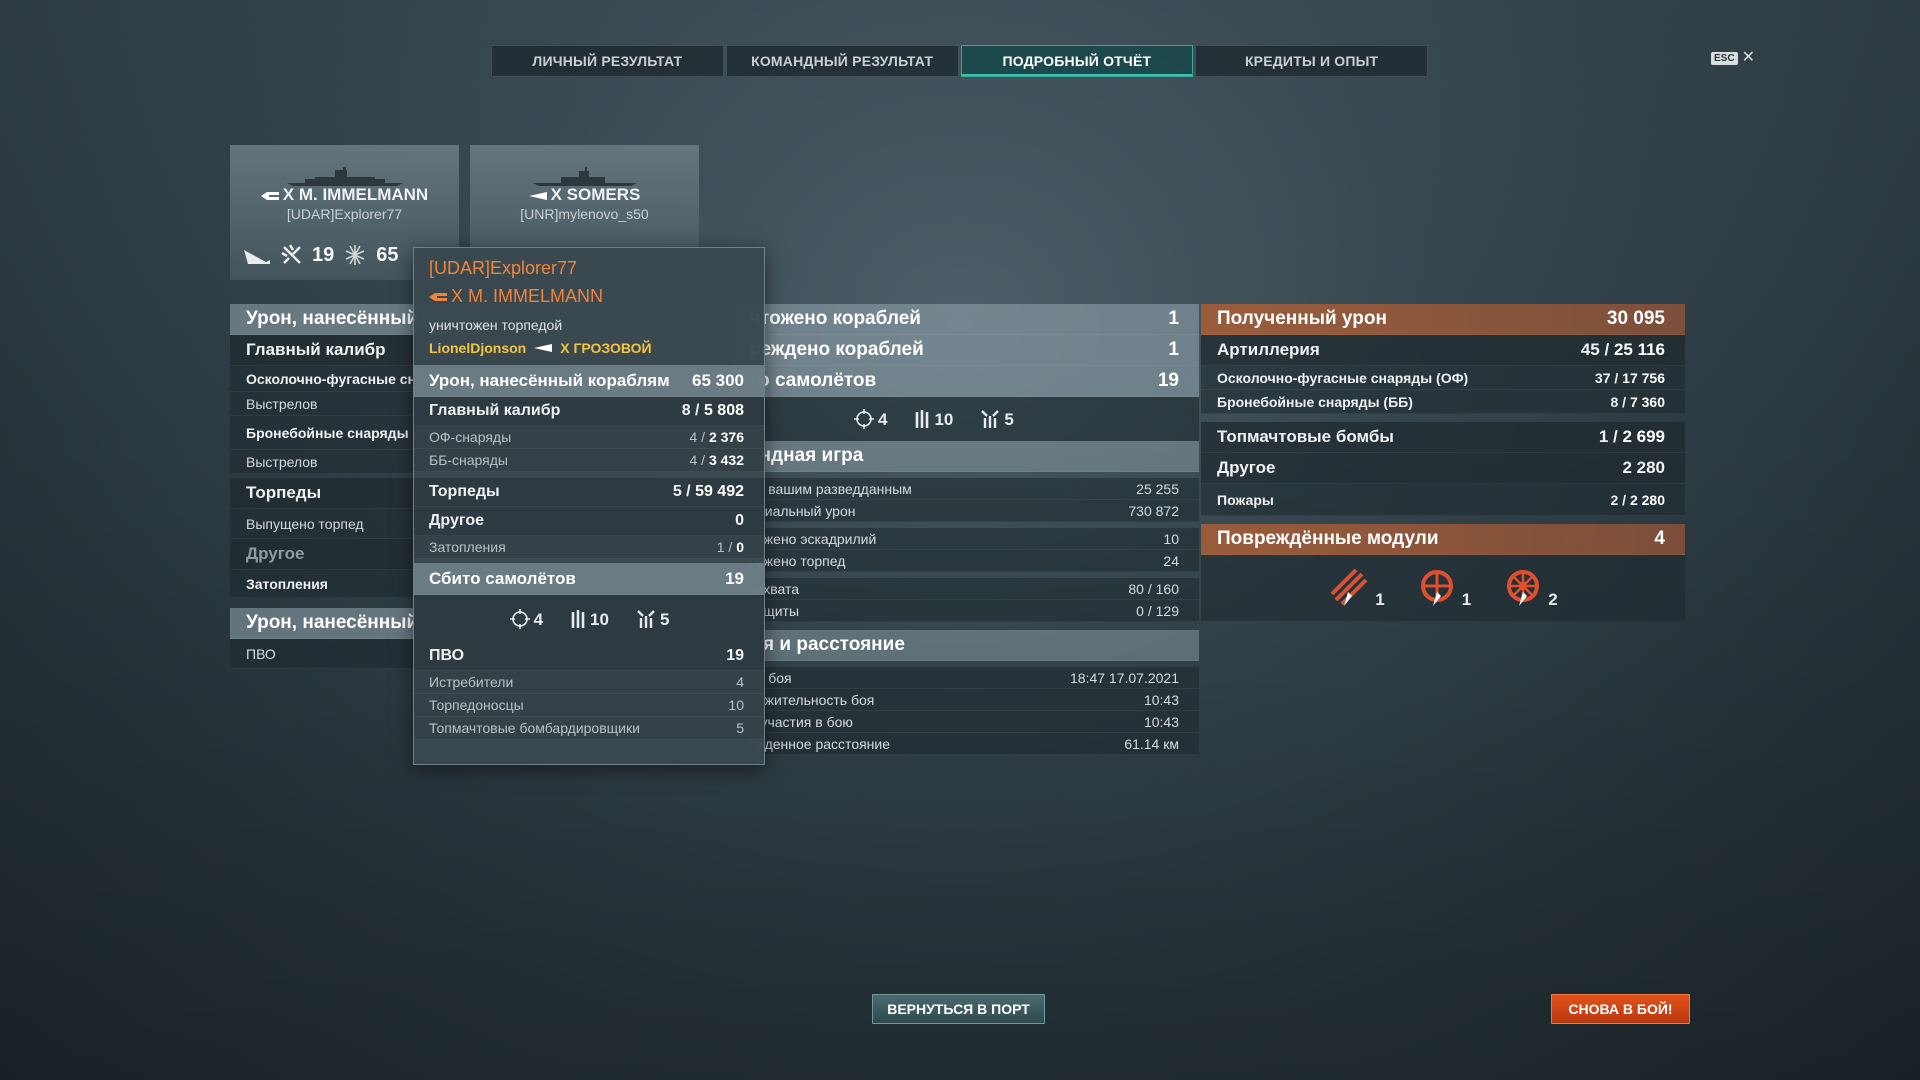  I want to click on damaged-engine-icon, so click(1436, 588).